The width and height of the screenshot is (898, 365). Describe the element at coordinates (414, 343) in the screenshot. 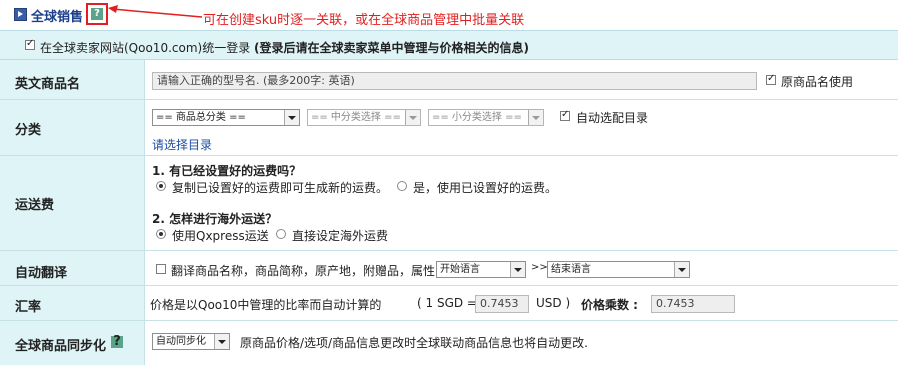

I see `sync-description: 原商品价格/选项/商品信息更改时全球联动商品信息也将自动更改.` at that location.